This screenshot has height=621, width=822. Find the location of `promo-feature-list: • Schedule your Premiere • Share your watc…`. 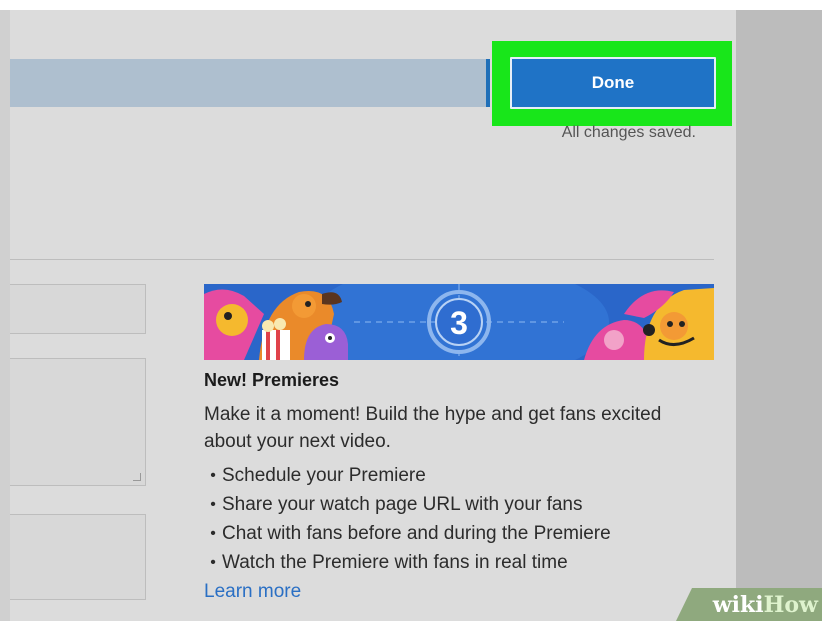

promo-feature-list: • Schedule your Premiere • Share your watc… is located at coordinates (459, 519).